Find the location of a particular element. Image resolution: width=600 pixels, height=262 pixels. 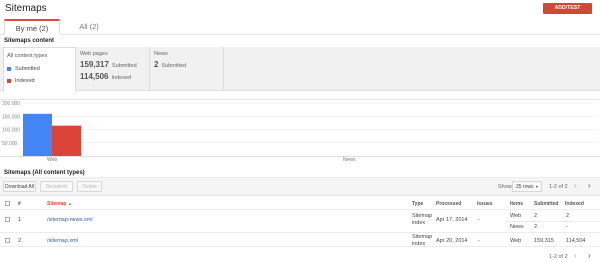

legend-indexed: Indexed is located at coordinates (21, 81).